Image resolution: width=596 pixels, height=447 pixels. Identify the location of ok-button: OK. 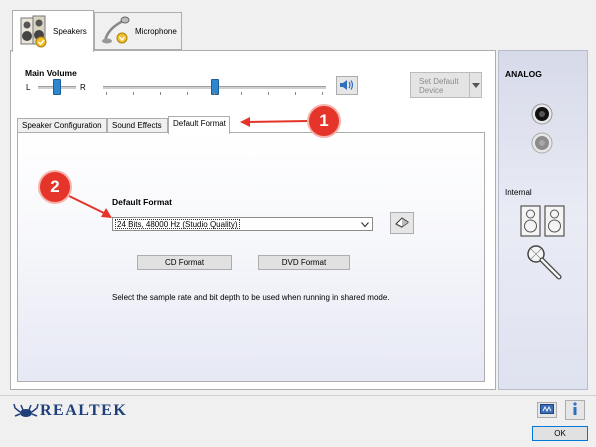
(560, 433).